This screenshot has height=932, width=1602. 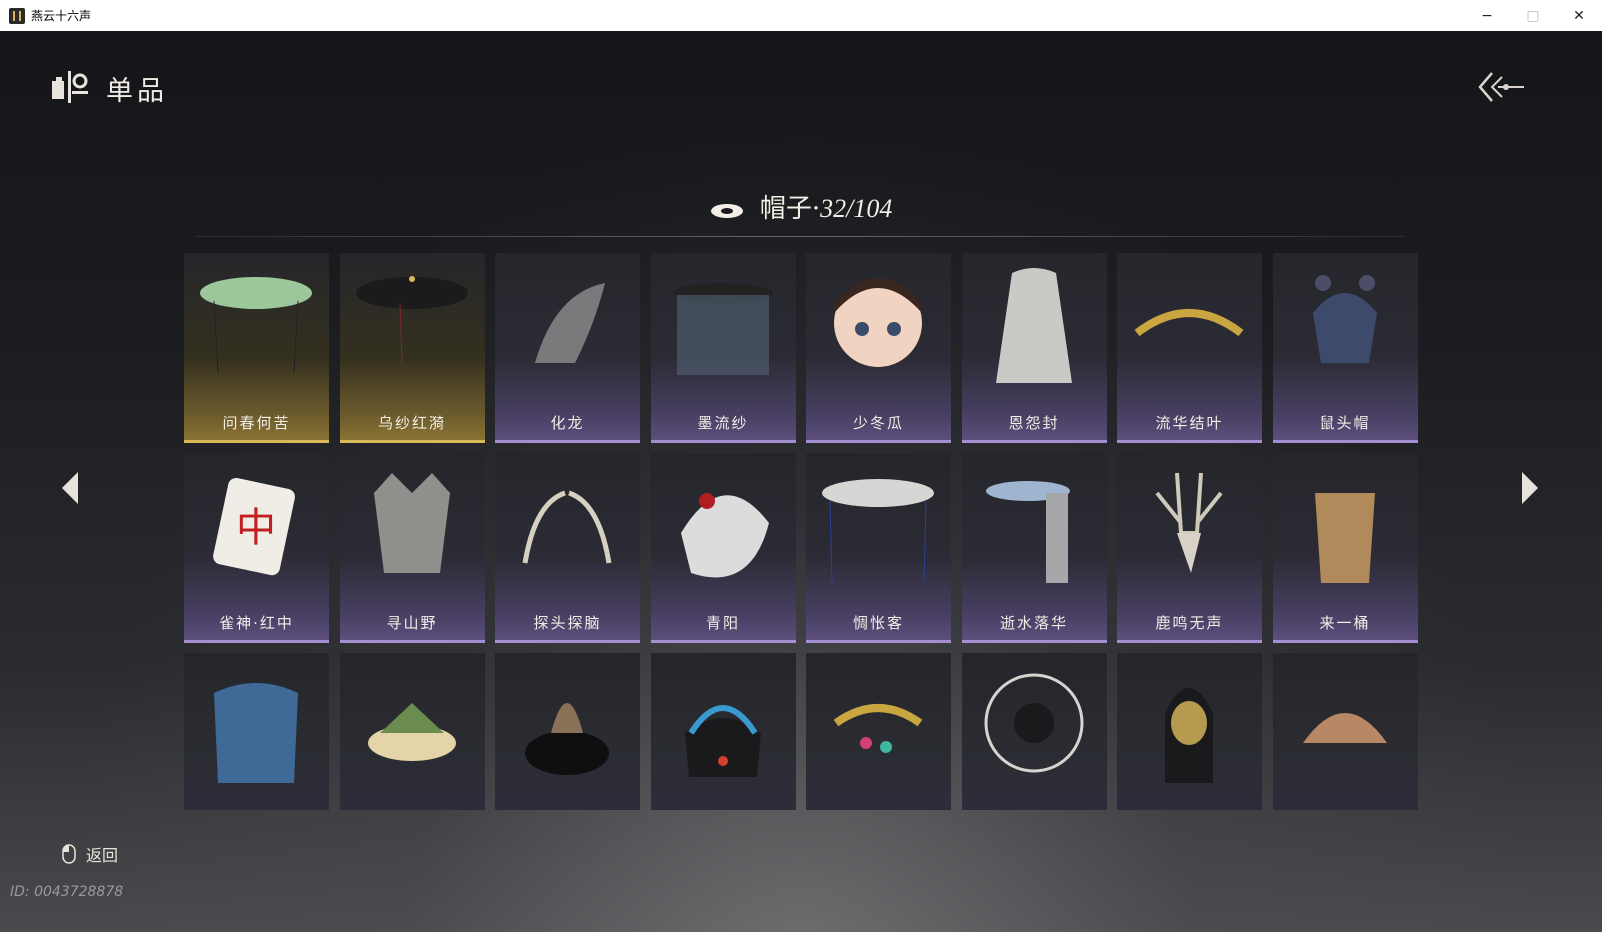 I want to click on fur-hat-icon, so click(x=567, y=739).